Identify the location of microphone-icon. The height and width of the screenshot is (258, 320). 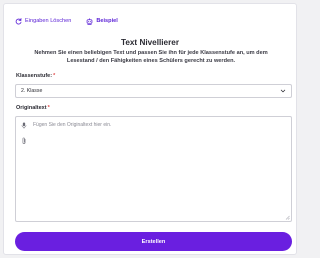
(24, 125).